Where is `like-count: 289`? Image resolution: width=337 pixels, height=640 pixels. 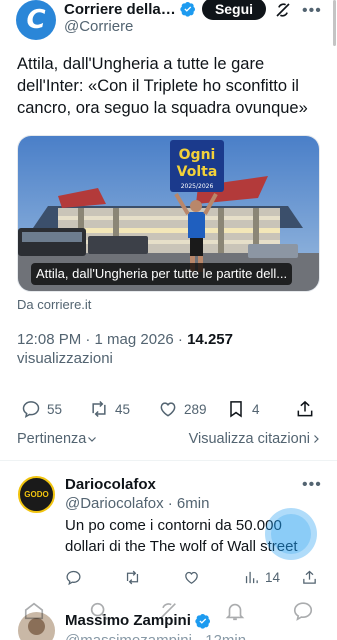 like-count: 289 is located at coordinates (195, 409).